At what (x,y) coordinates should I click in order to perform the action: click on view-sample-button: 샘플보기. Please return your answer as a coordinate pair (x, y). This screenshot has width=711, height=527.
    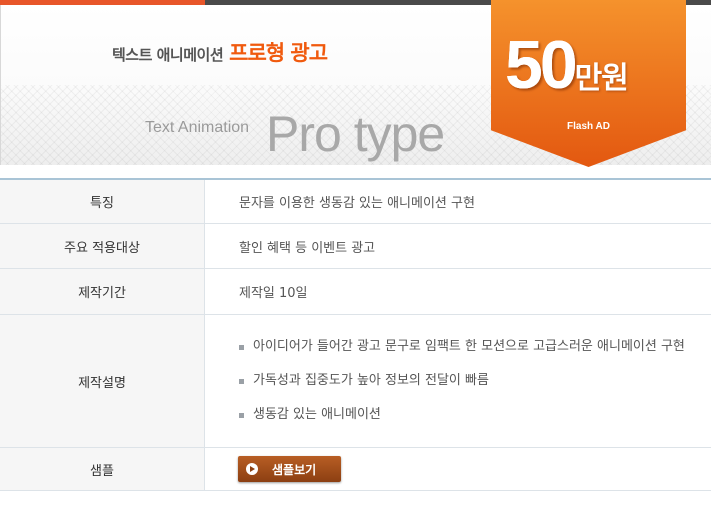
    Looking at the image, I should click on (289, 469).